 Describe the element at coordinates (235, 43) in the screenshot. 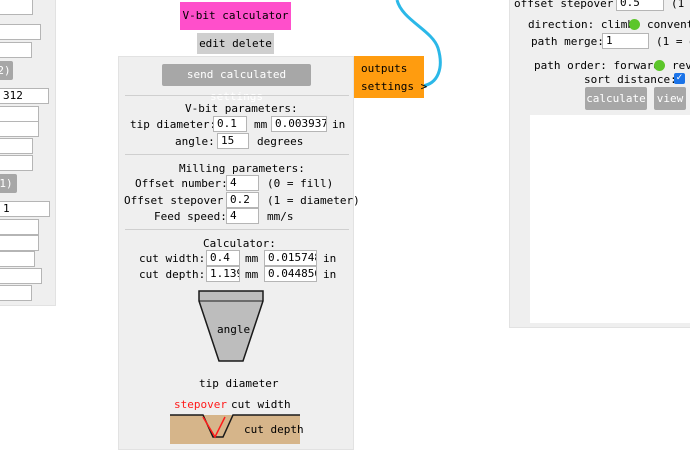

I see `edit-delete-button: edit delete` at that location.